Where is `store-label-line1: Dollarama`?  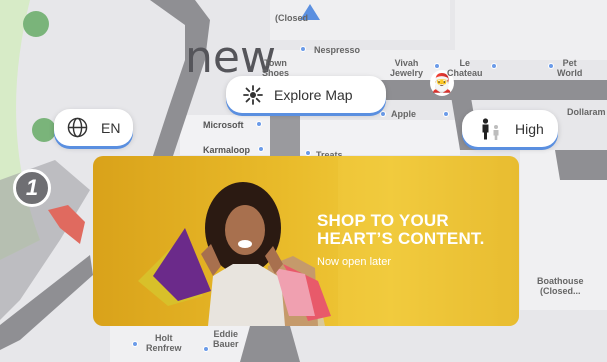
store-label-line1: Dollarama is located at coordinates (586, 112).